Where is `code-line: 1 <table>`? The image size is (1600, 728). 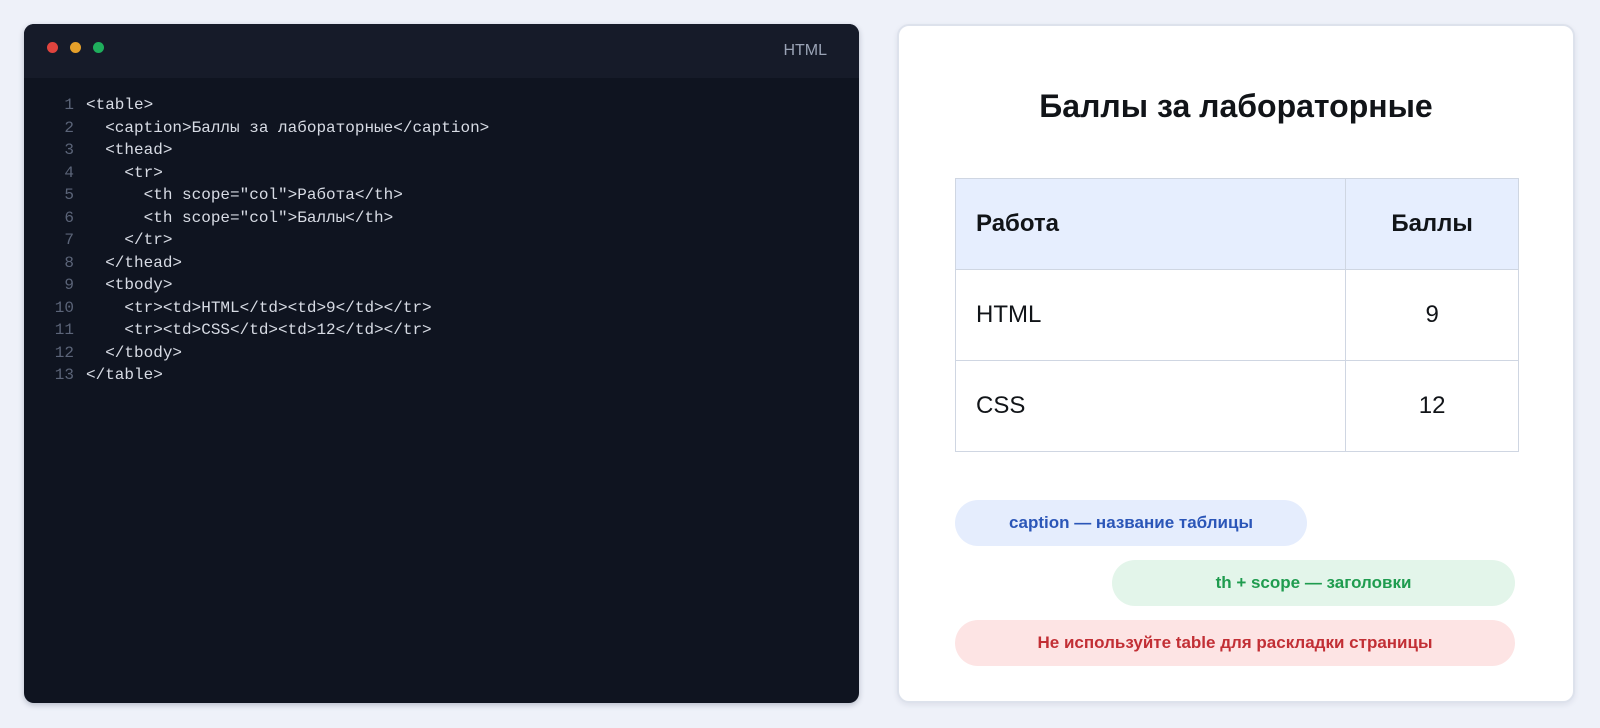
code-line: 1 <table> is located at coordinates (441, 105).